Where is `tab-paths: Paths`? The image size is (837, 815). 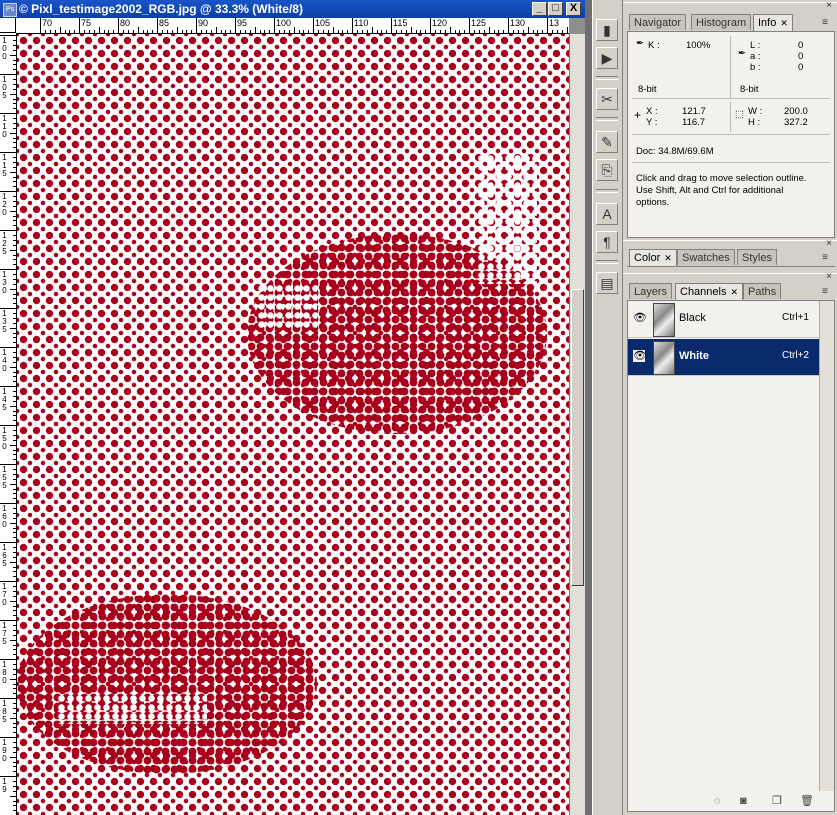
tab-paths: Paths is located at coordinates (762, 291).